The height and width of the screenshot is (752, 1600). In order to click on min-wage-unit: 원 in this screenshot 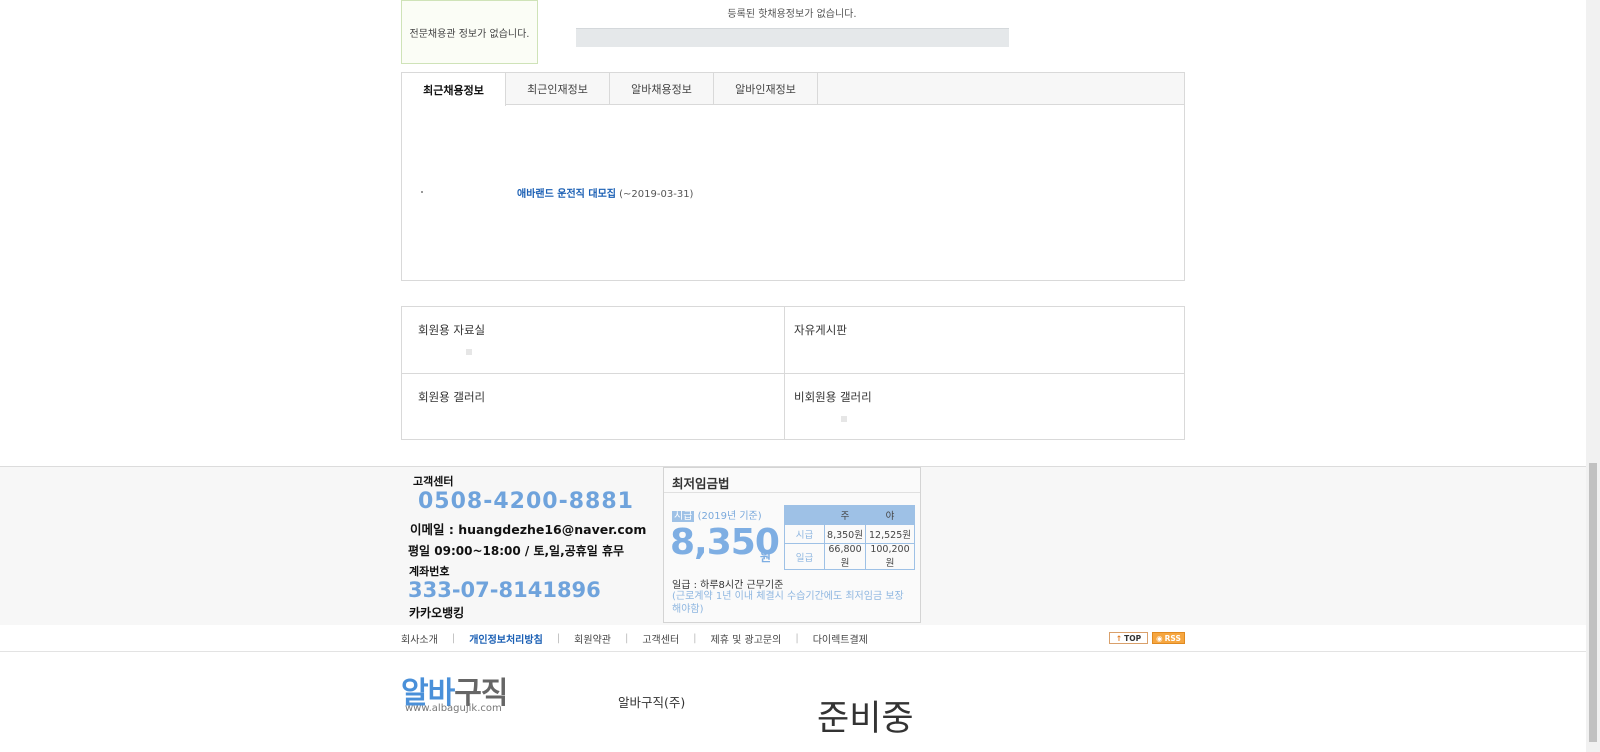, I will do `click(766, 557)`.